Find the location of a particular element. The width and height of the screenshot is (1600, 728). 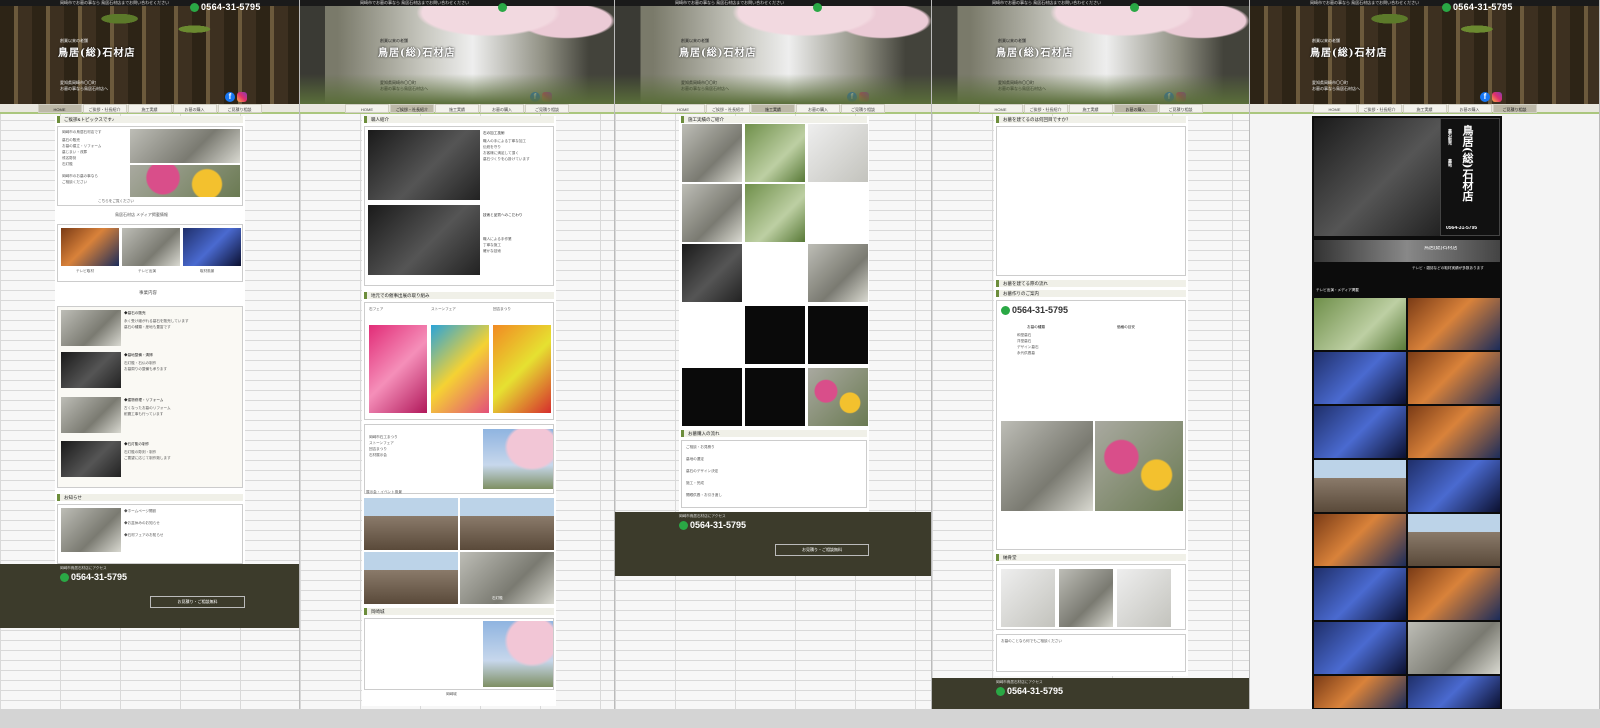

sign-phone: 0564-31-5795 is located at coordinates (1461, 228).